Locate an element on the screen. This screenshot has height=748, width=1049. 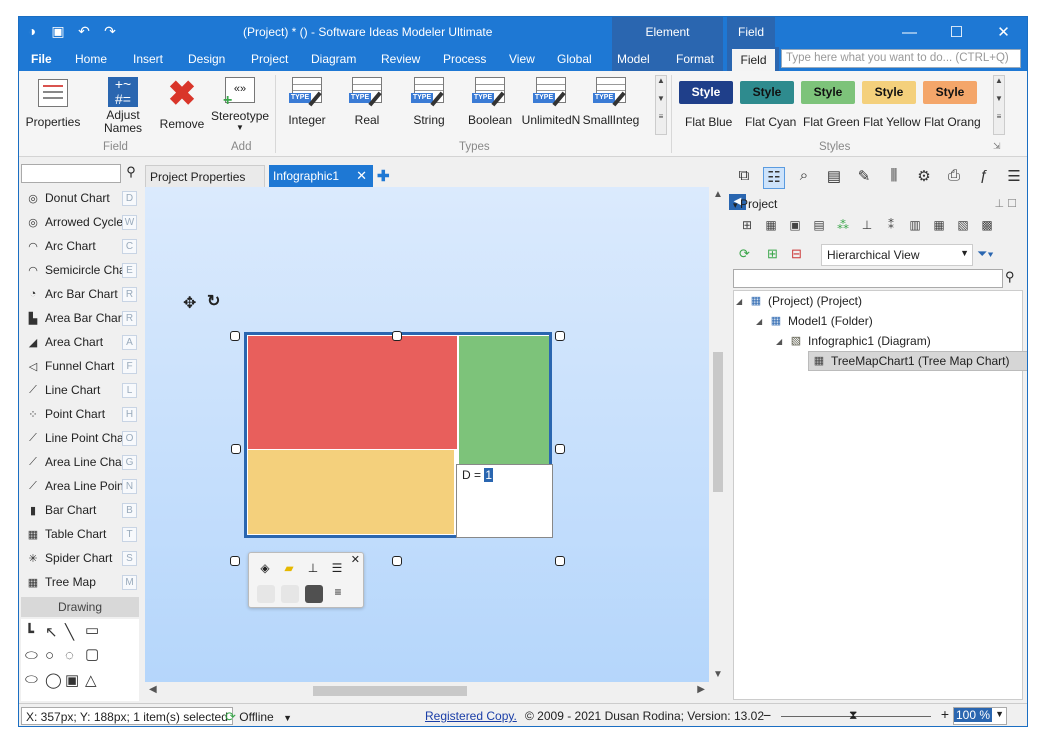
style-flat-cyan-button: Style is located at coordinates (767, 92).